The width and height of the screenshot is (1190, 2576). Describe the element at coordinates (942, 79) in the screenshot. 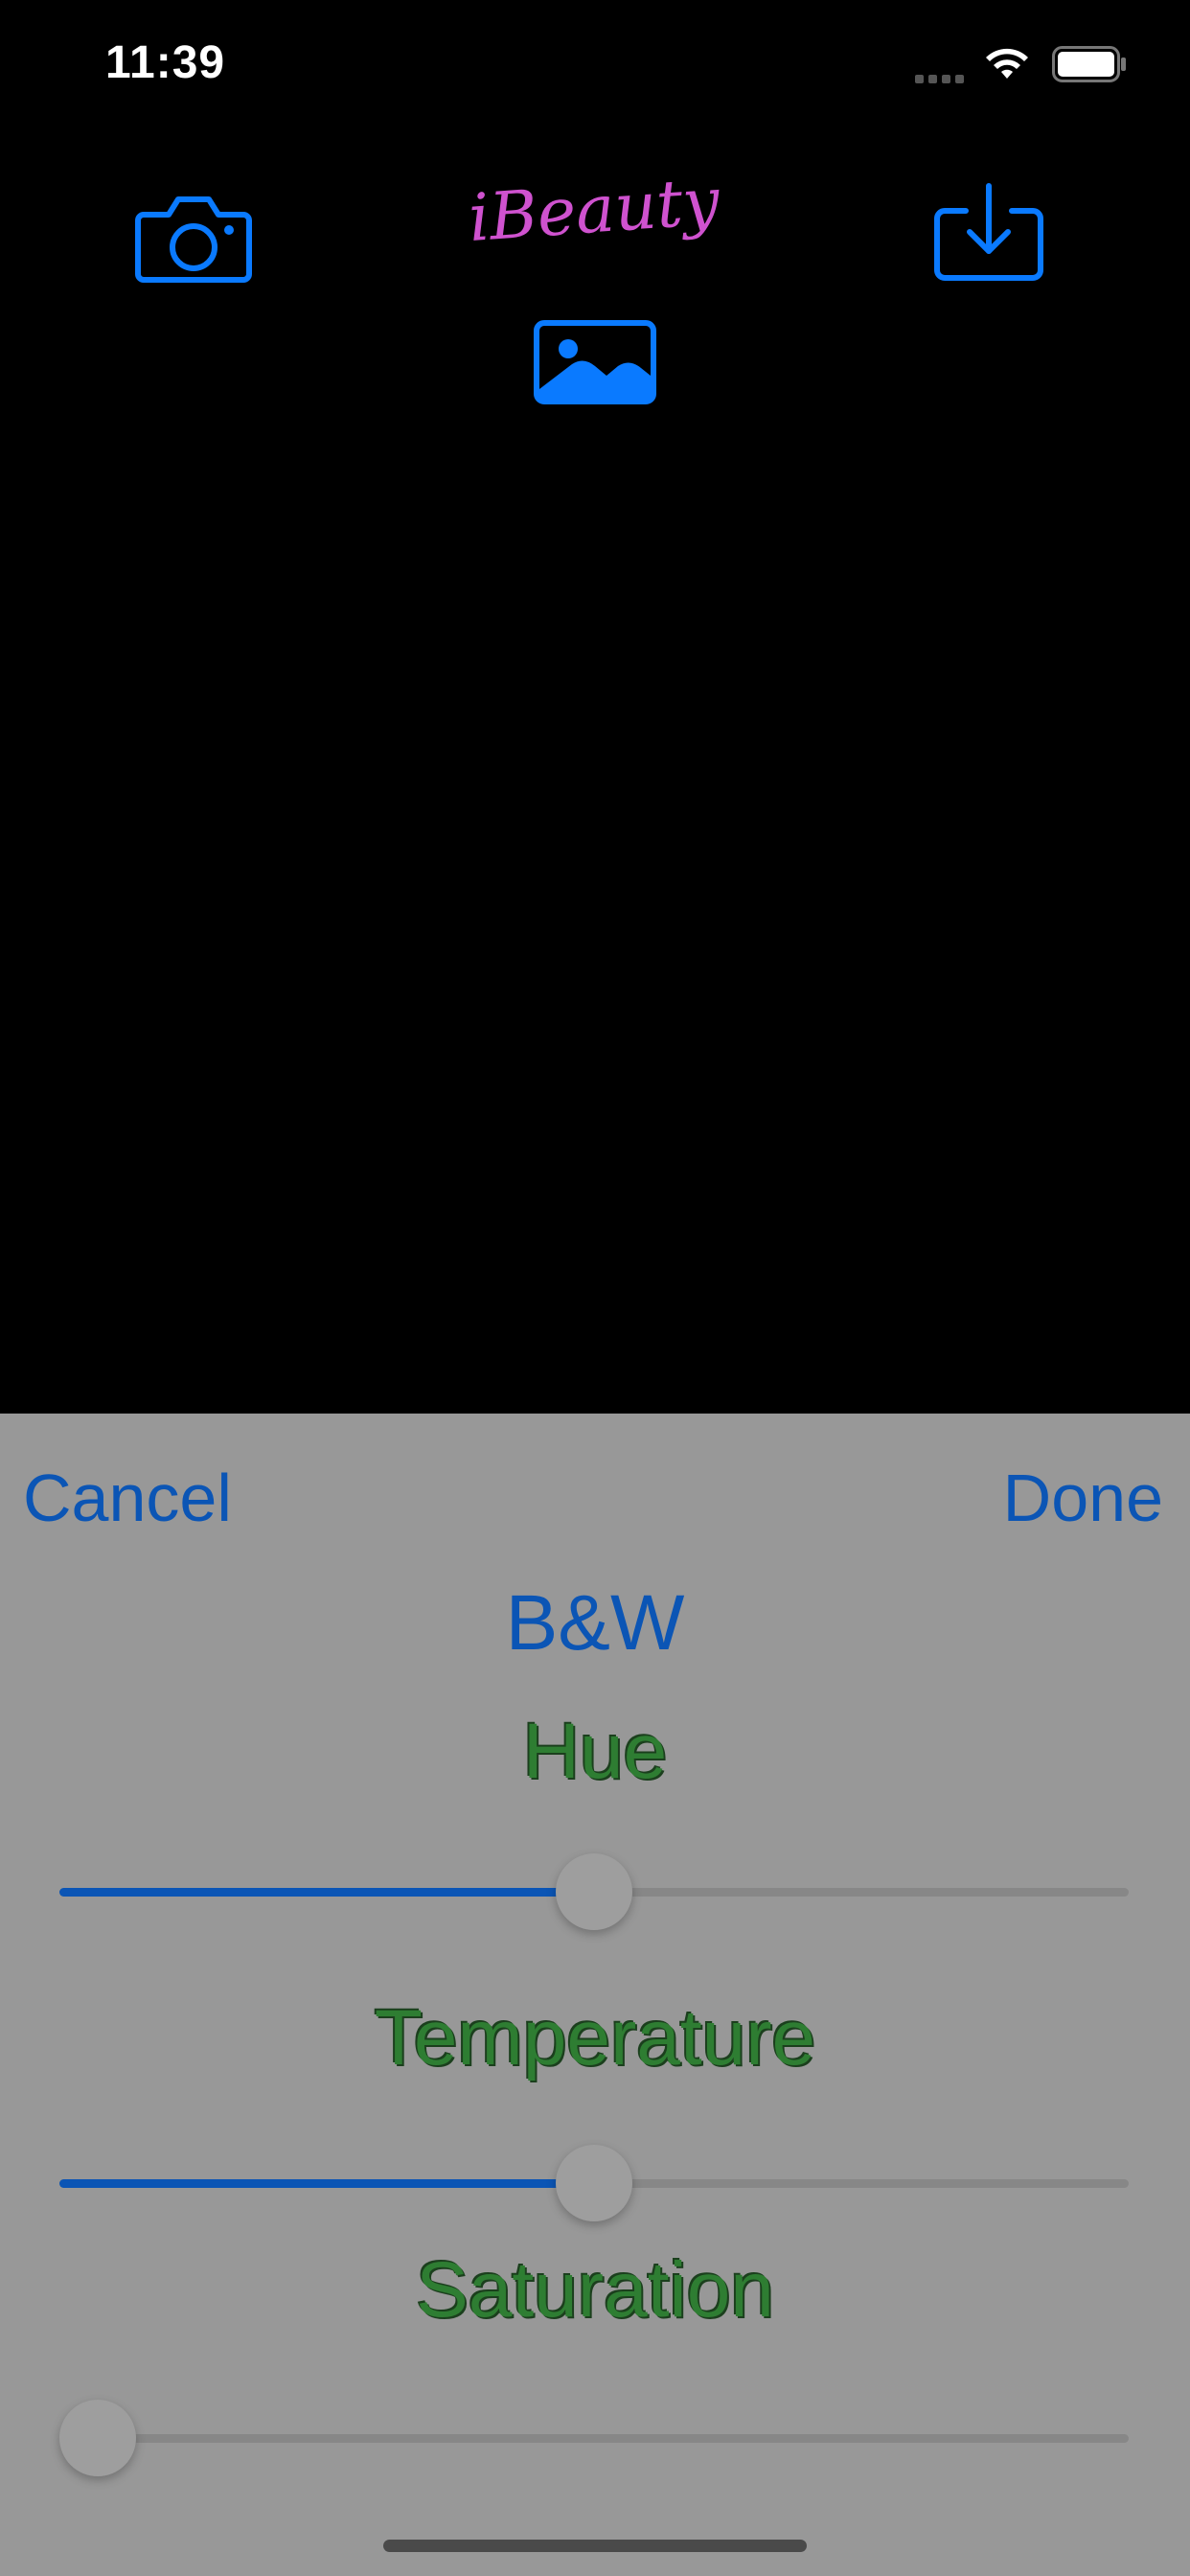

I see `cellular-signal-icon` at that location.